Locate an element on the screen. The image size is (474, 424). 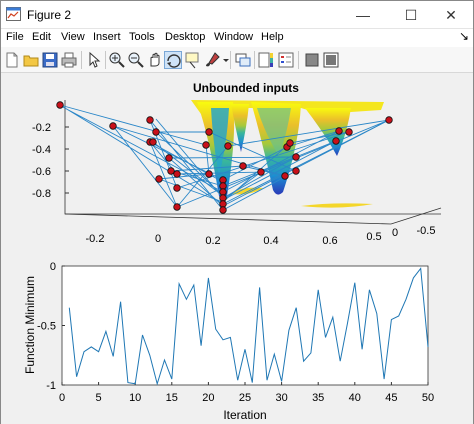
x-tick-label: 45 is located at coordinates (391, 398).